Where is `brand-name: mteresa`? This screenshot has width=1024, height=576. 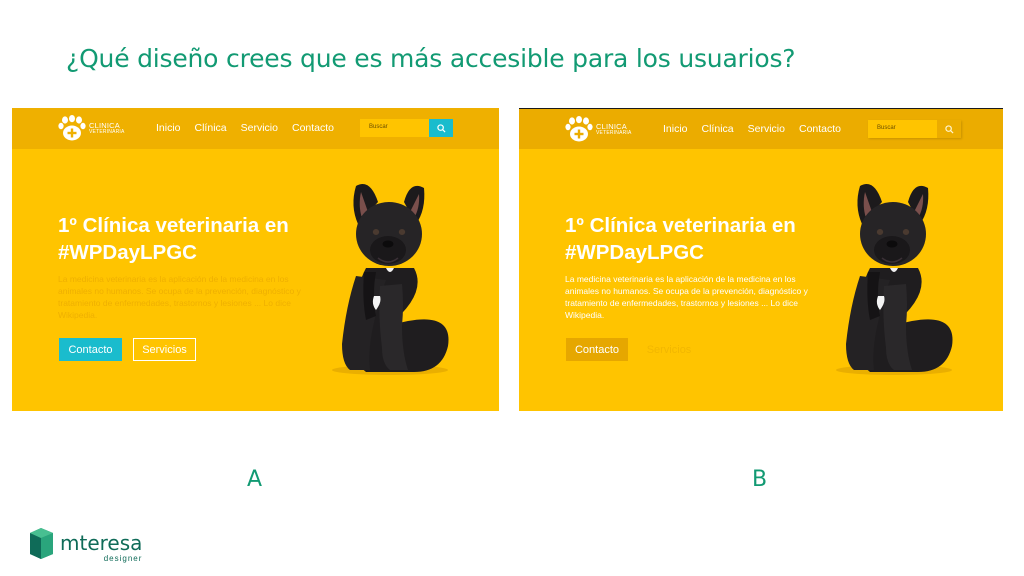 brand-name: mteresa is located at coordinates (101, 543).